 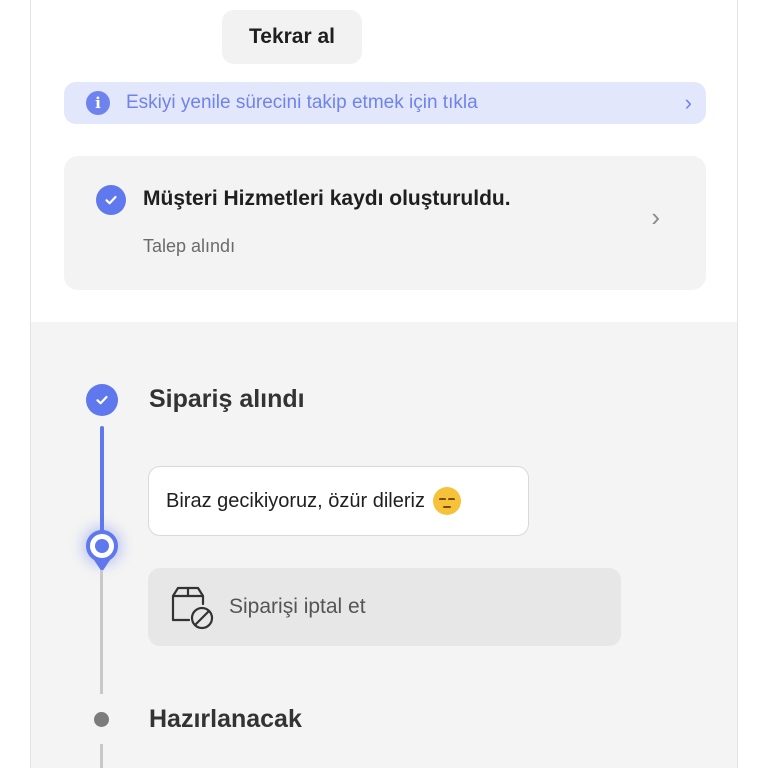 What do you see at coordinates (191, 607) in the screenshot?
I see `package-cancel-icon` at bounding box center [191, 607].